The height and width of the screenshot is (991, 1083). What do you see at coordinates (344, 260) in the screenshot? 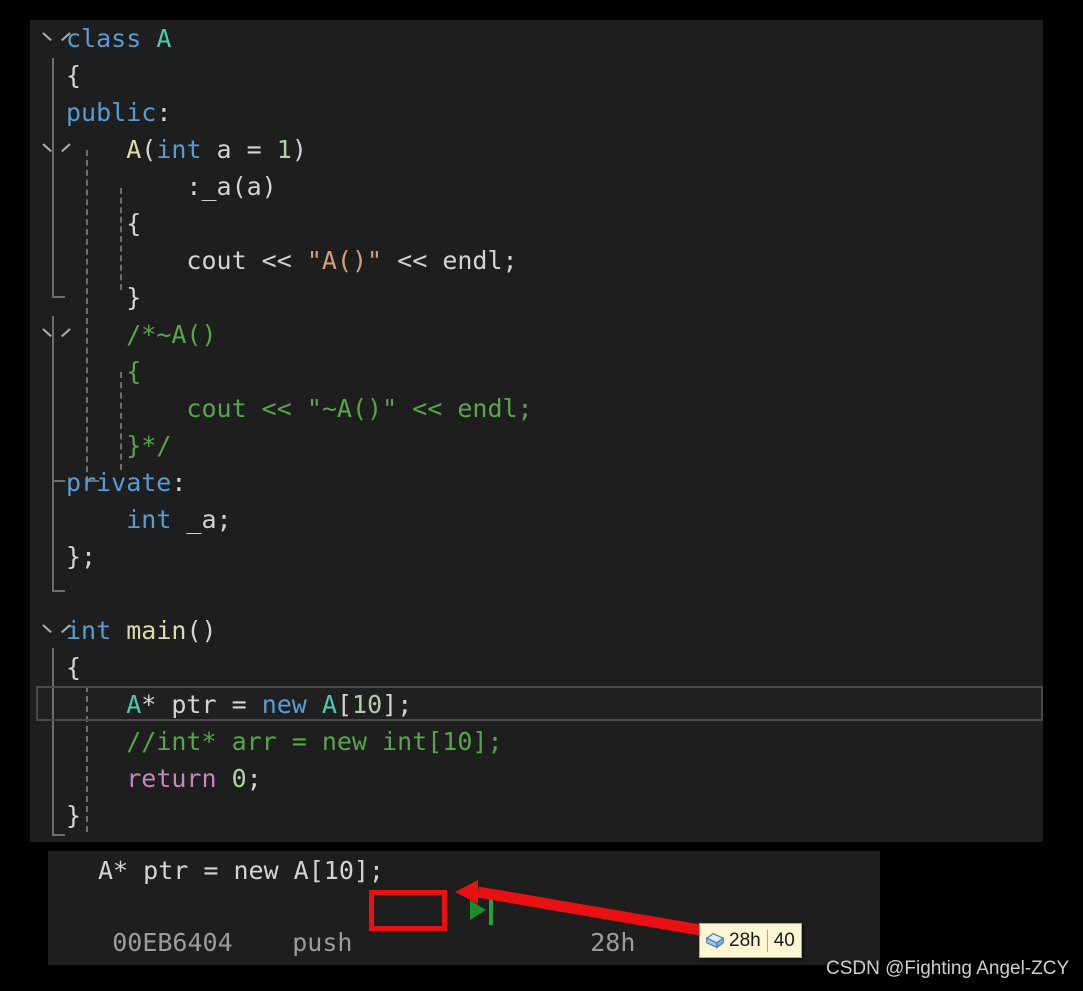
I see `code-token: "A()"` at bounding box center [344, 260].